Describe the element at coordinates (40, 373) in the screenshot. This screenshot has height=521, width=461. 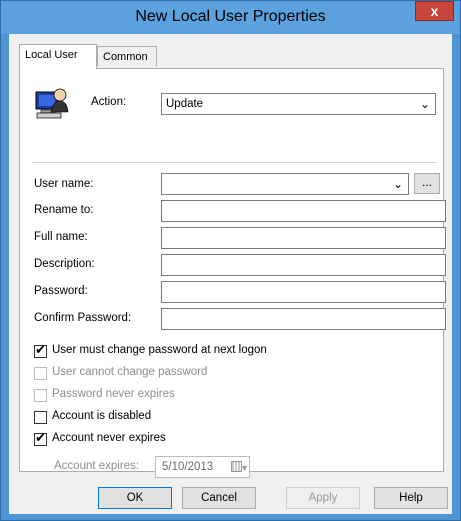
I see `checkbox-cannot-change-password` at that location.